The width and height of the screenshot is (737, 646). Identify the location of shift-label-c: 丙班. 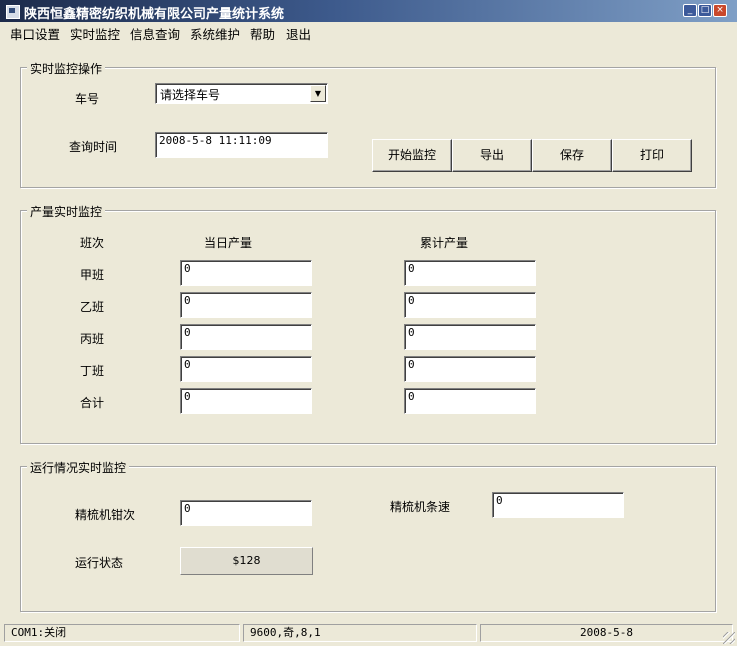
(92, 339).